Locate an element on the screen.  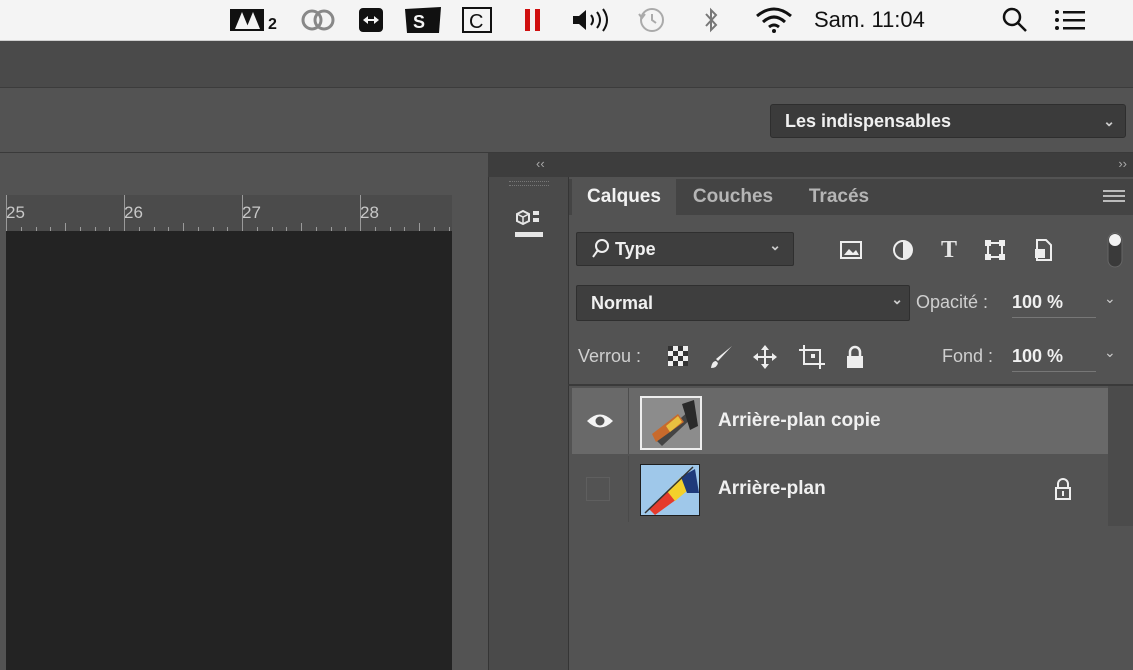
creative-cloud-icon is located at coordinates (318, 20).